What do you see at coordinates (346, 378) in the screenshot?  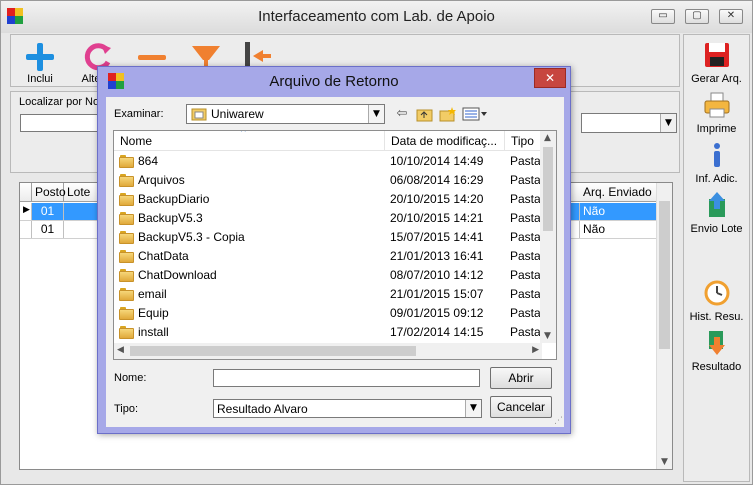 I see `file-name-input` at bounding box center [346, 378].